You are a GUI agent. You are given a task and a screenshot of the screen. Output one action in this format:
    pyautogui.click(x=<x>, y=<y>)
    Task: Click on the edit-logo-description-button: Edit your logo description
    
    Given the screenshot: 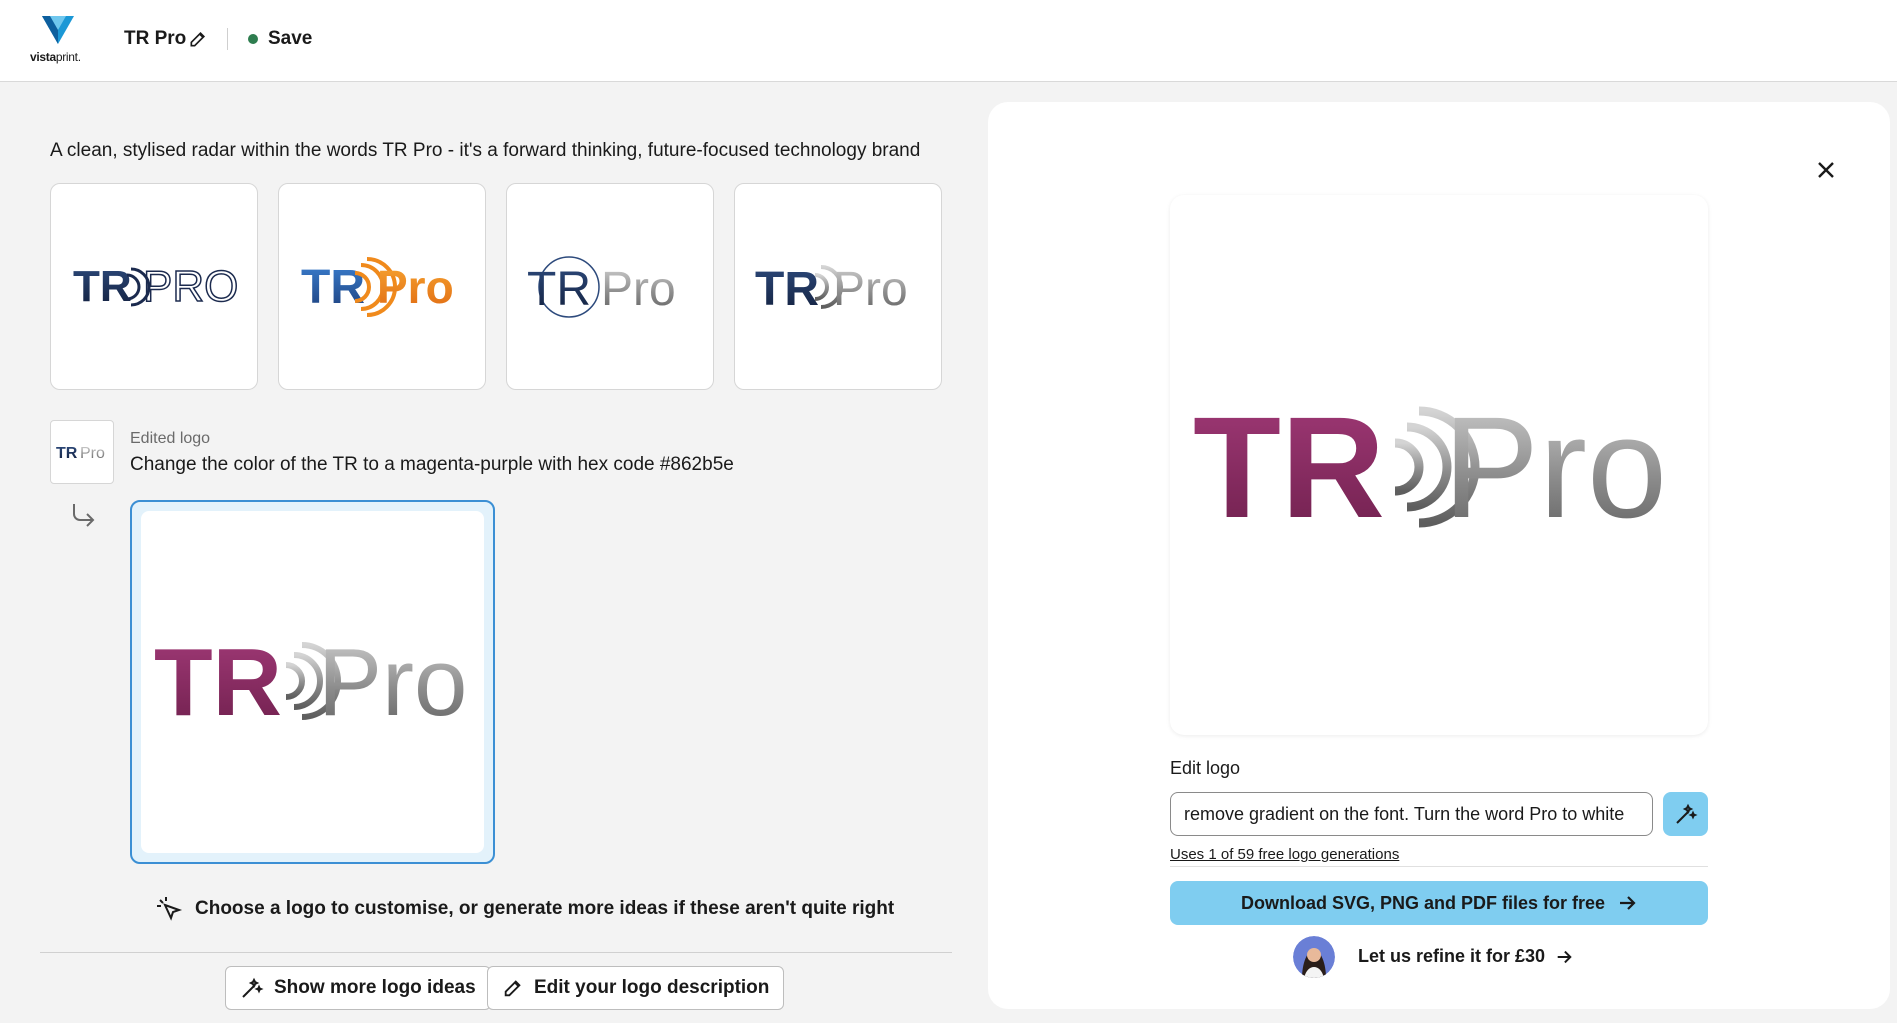 What is the action you would take?
    pyautogui.click(x=636, y=988)
    